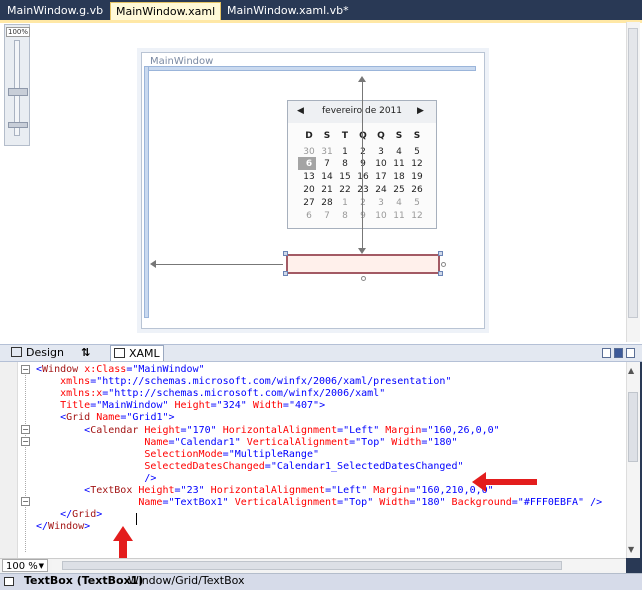 The height and width of the screenshot is (590, 642). Describe the element at coordinates (309, 190) in the screenshot. I see `calendar-day: 20` at that location.